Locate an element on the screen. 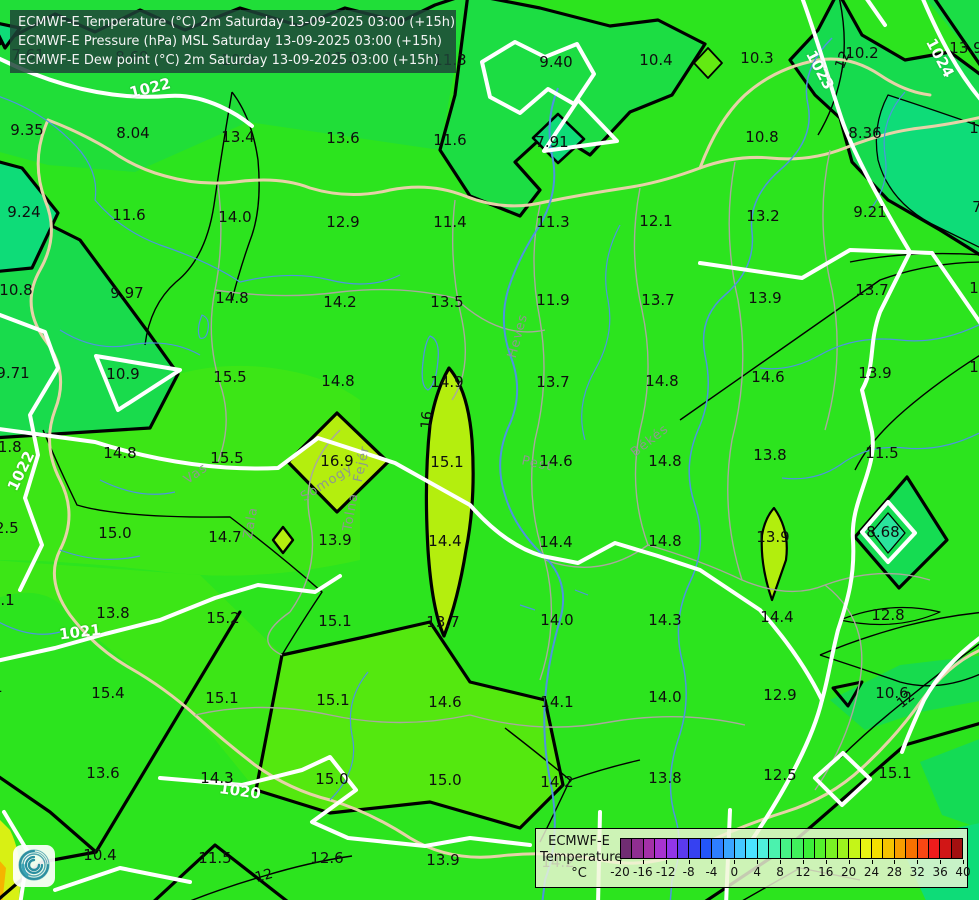 This screenshot has height=900, width=979. temp-value: 12.1 is located at coordinates (656, 221).